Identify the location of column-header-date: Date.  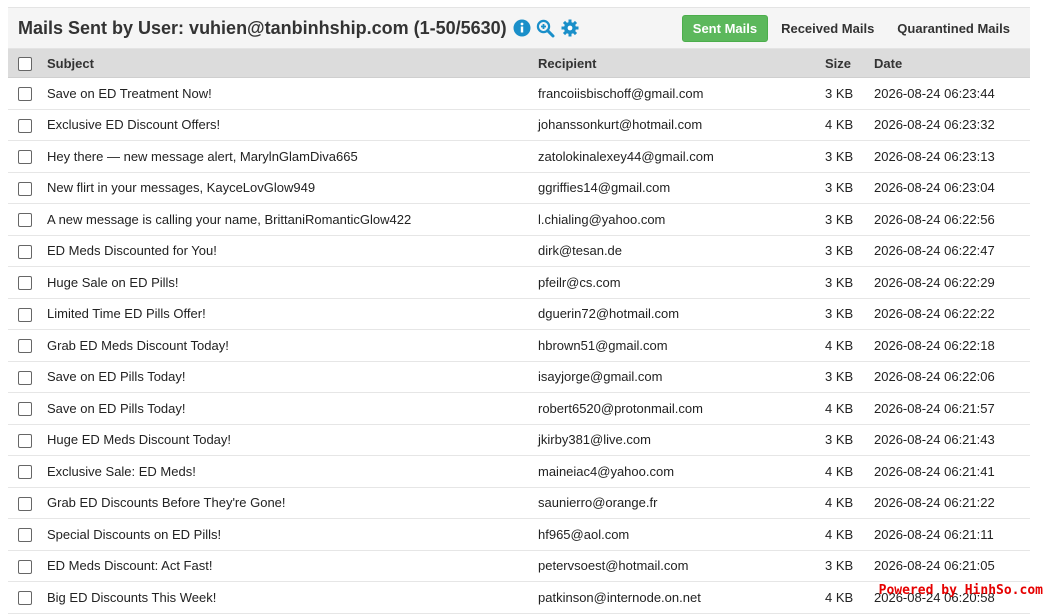
(950, 63).